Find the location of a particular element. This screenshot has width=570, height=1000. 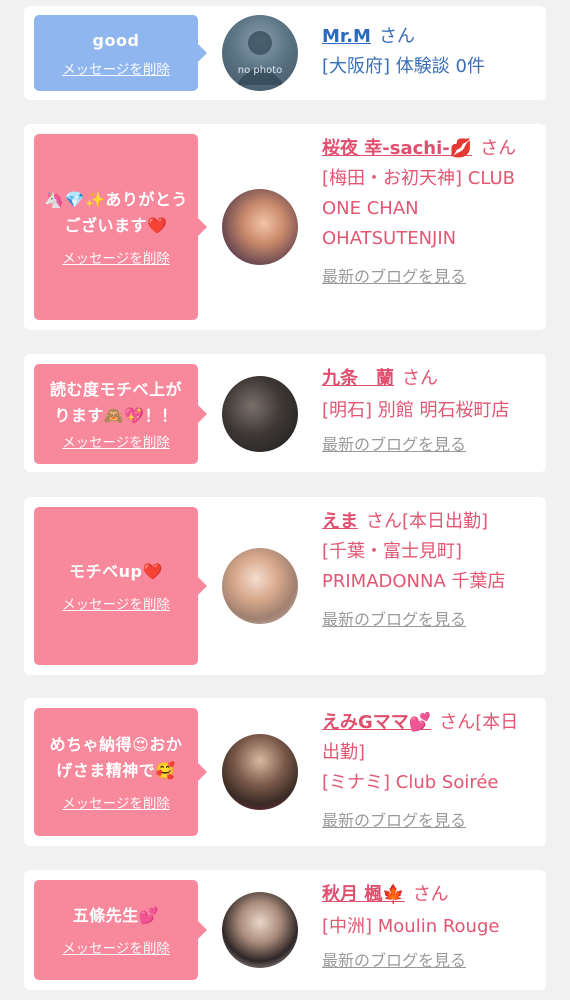

shop-info: [ミナミ] Club Soirée is located at coordinates (410, 782).